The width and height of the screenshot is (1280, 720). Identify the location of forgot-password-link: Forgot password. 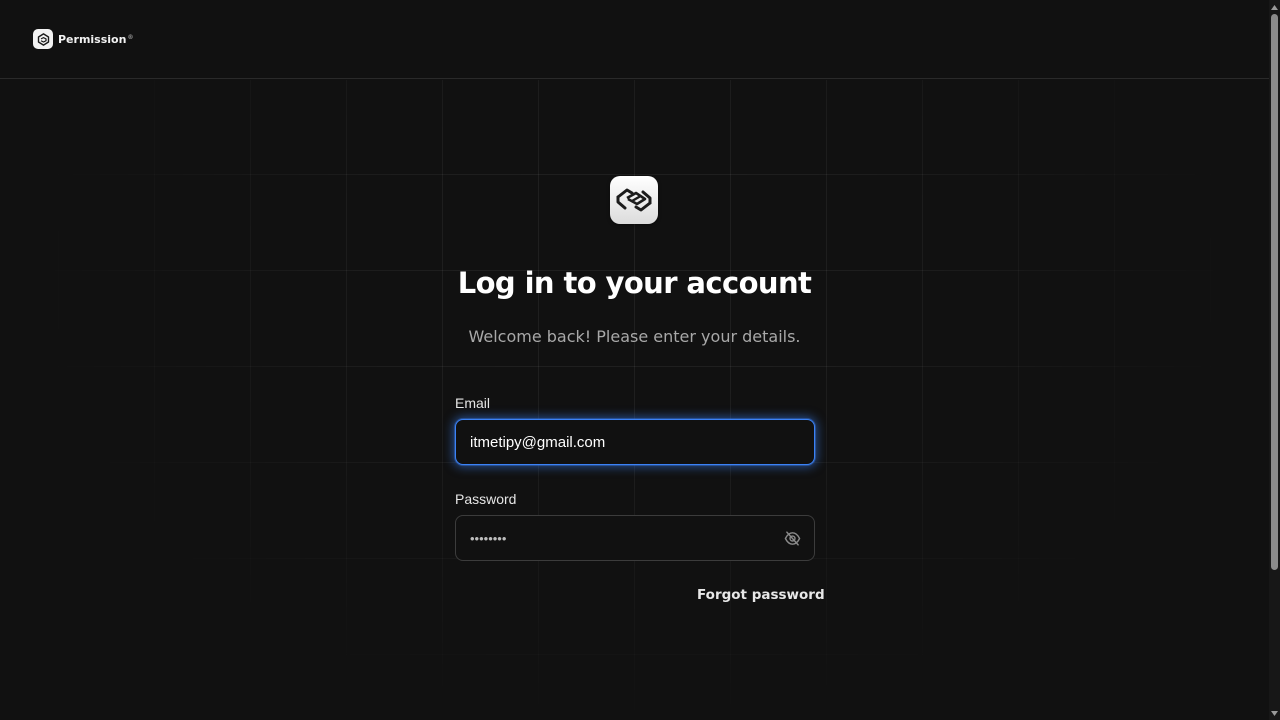
(761, 595).